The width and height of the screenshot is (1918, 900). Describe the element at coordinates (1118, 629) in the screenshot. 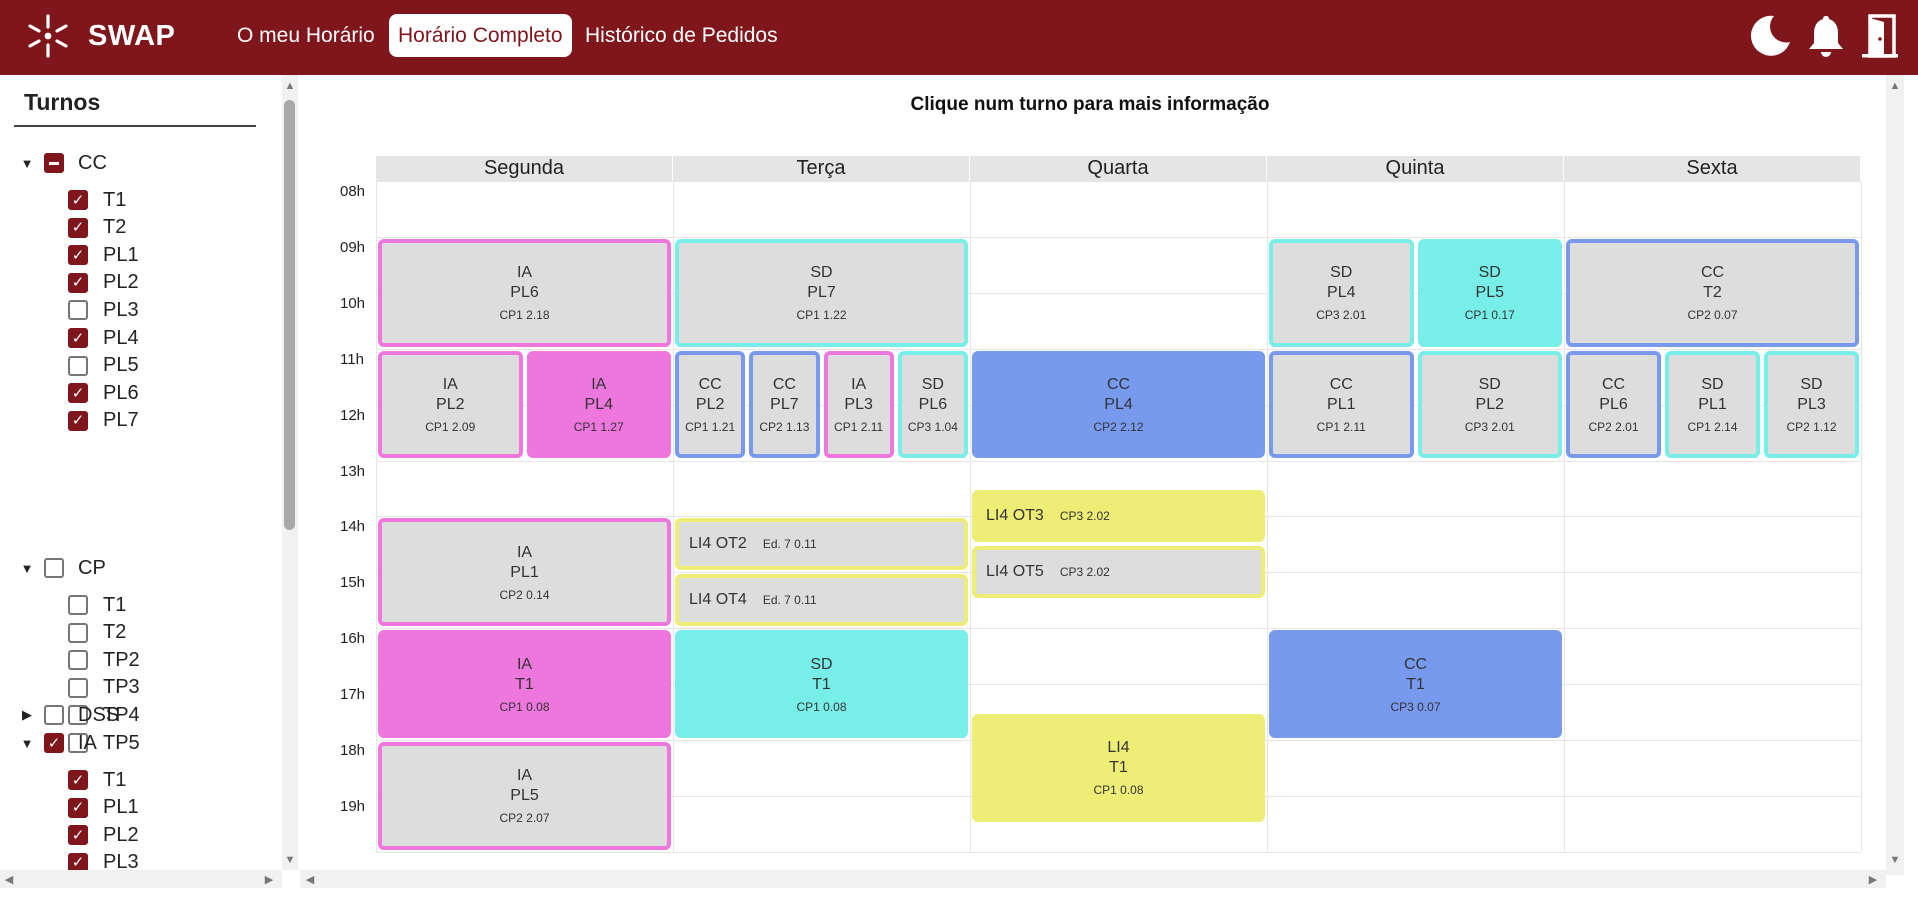

I see `hour-gridline` at that location.